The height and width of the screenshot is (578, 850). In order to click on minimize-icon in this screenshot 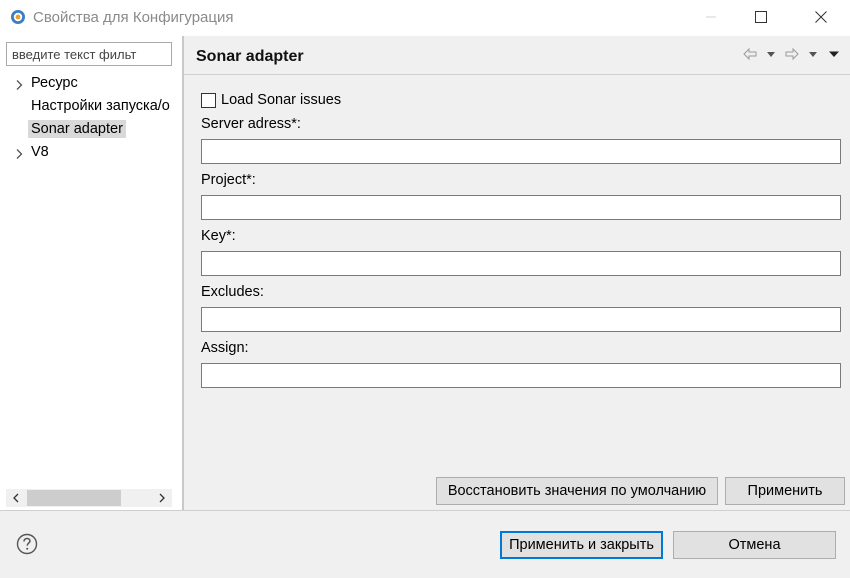, I will do `click(711, 18)`.